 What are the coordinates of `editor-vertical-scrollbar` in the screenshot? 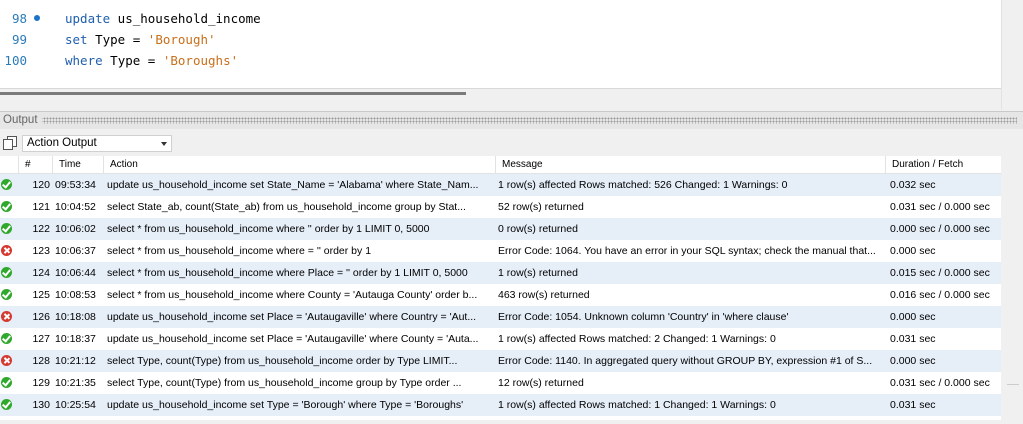 It's located at (1012, 55).